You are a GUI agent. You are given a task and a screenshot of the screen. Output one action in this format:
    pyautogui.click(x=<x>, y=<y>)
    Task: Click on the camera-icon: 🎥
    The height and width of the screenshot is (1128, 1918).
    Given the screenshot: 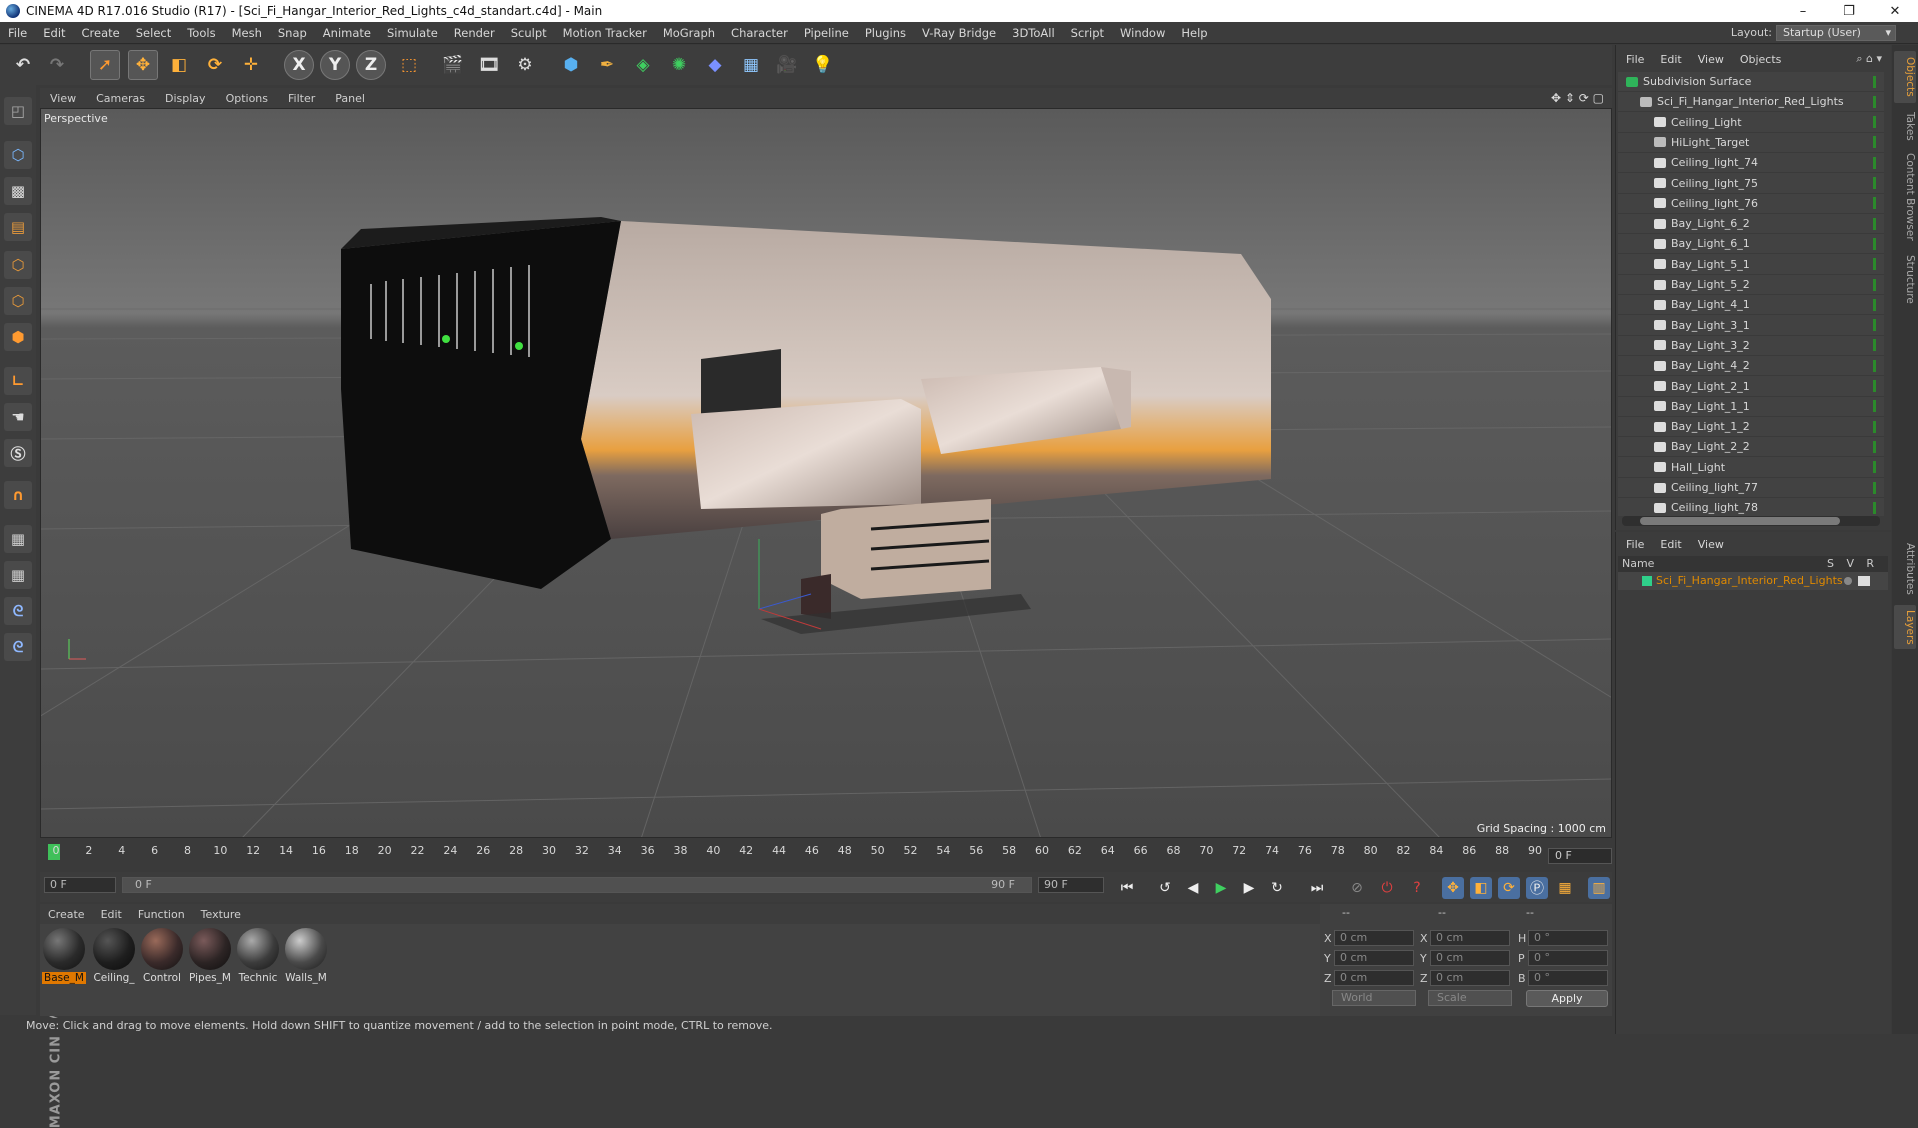 What is the action you would take?
    pyautogui.click(x=787, y=65)
    